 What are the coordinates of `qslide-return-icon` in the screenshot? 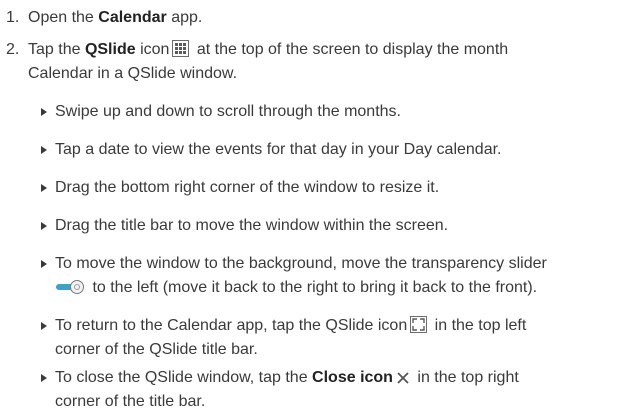 It's located at (419, 328).